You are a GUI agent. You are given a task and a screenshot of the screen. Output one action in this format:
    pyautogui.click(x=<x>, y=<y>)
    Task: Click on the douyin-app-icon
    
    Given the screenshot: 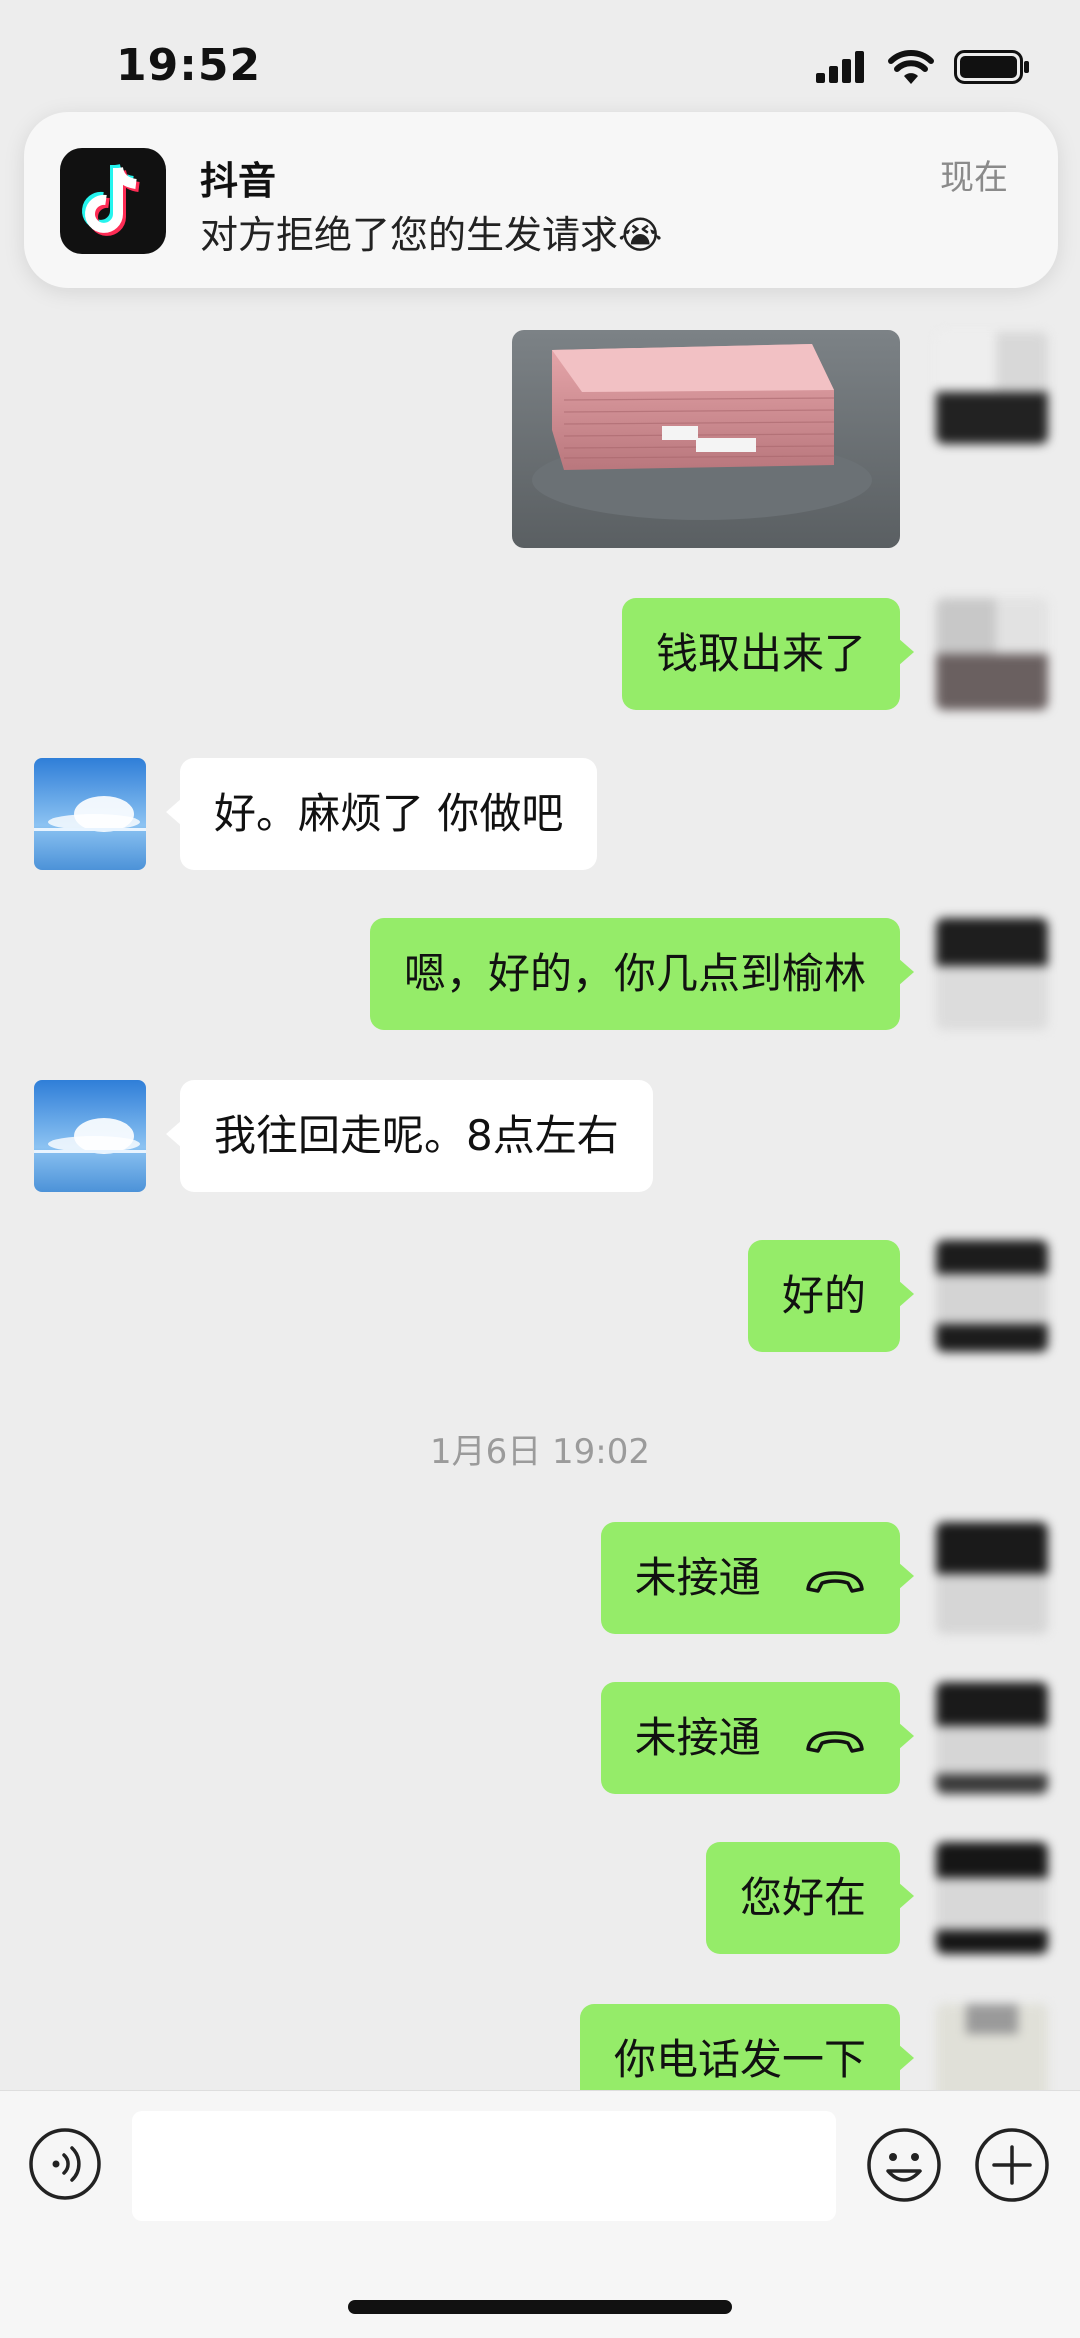 What is the action you would take?
    pyautogui.click(x=113, y=201)
    